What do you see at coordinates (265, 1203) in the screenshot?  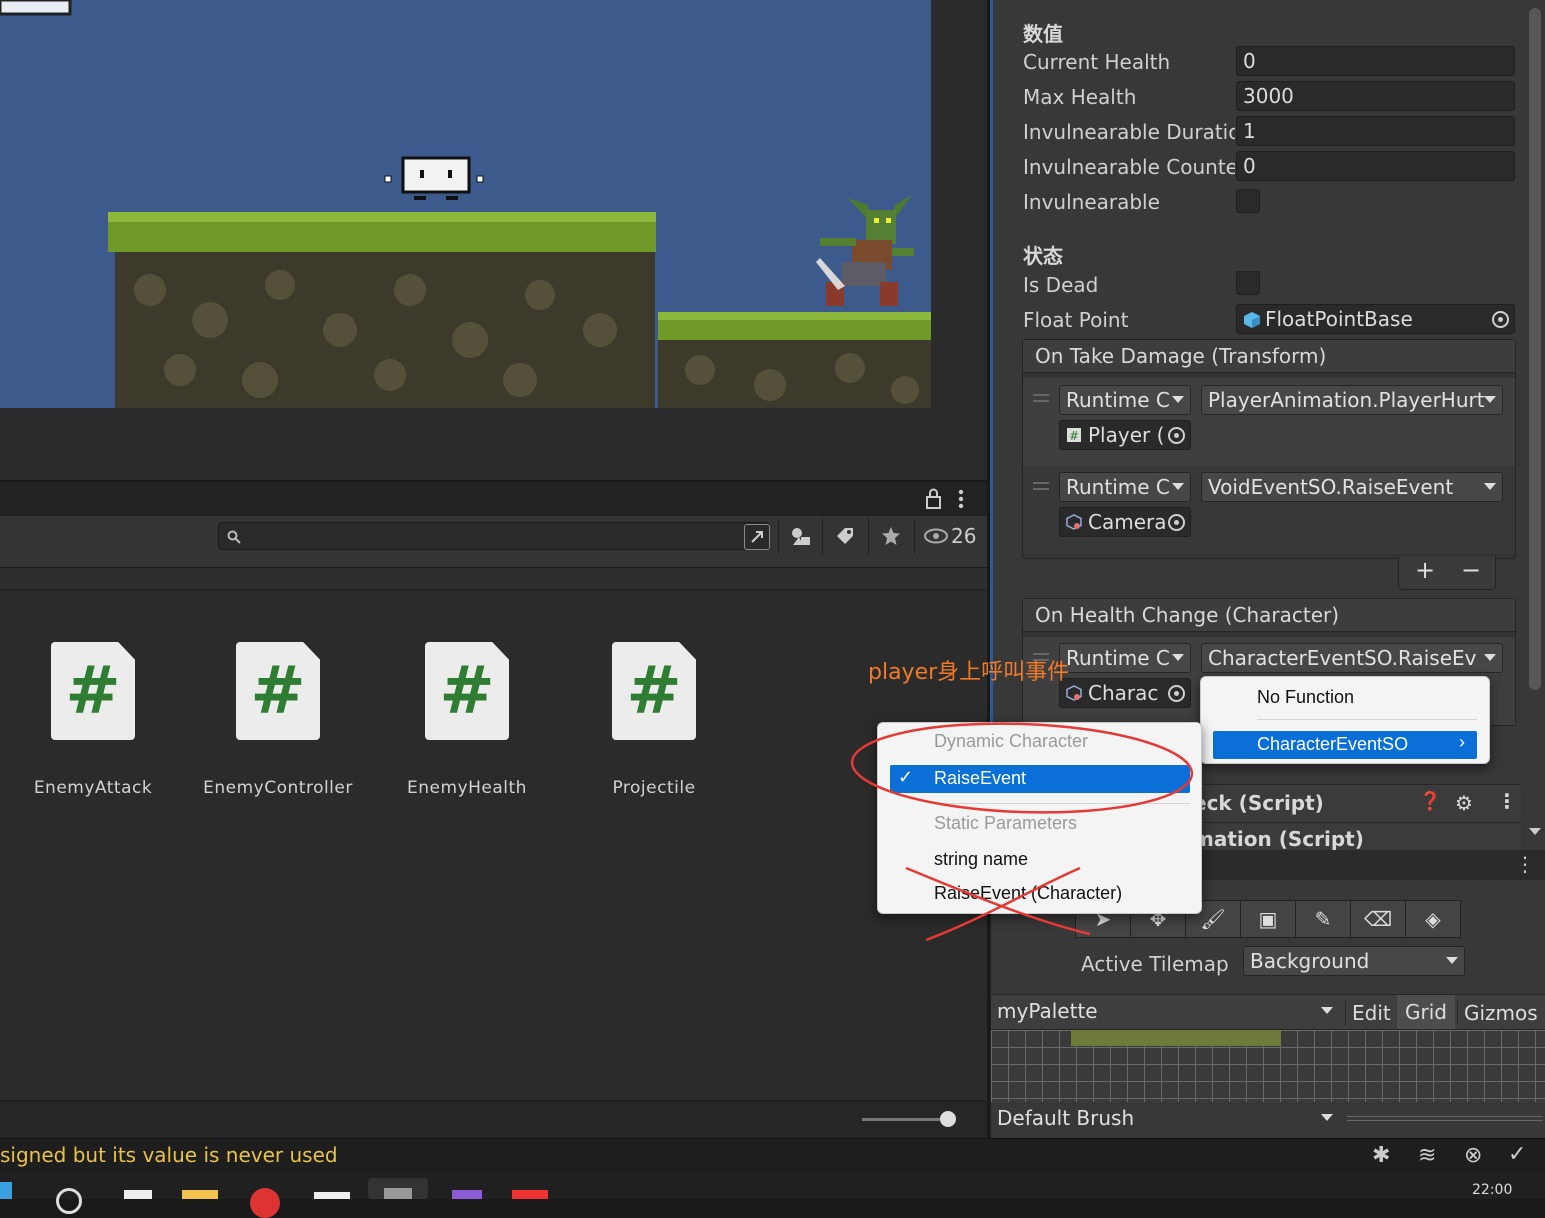 I see `chrome-icon` at bounding box center [265, 1203].